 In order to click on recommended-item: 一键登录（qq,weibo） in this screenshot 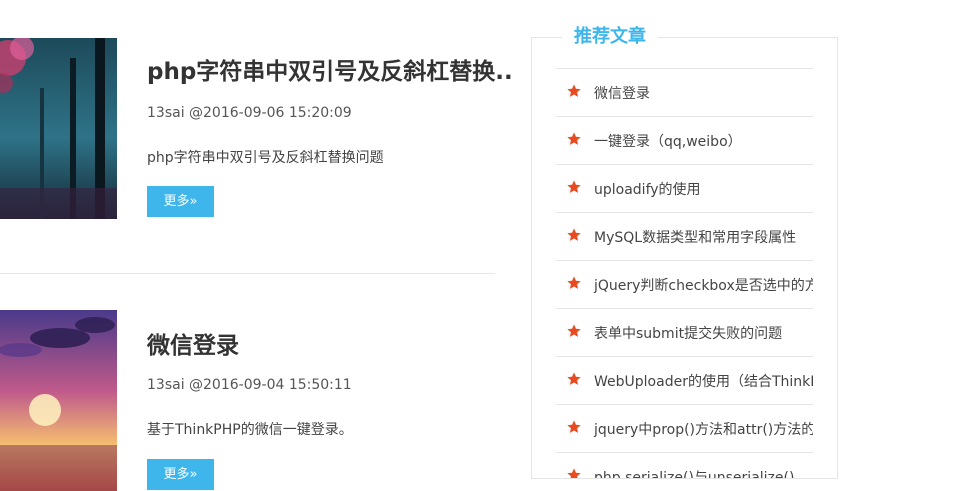, I will do `click(684, 140)`.